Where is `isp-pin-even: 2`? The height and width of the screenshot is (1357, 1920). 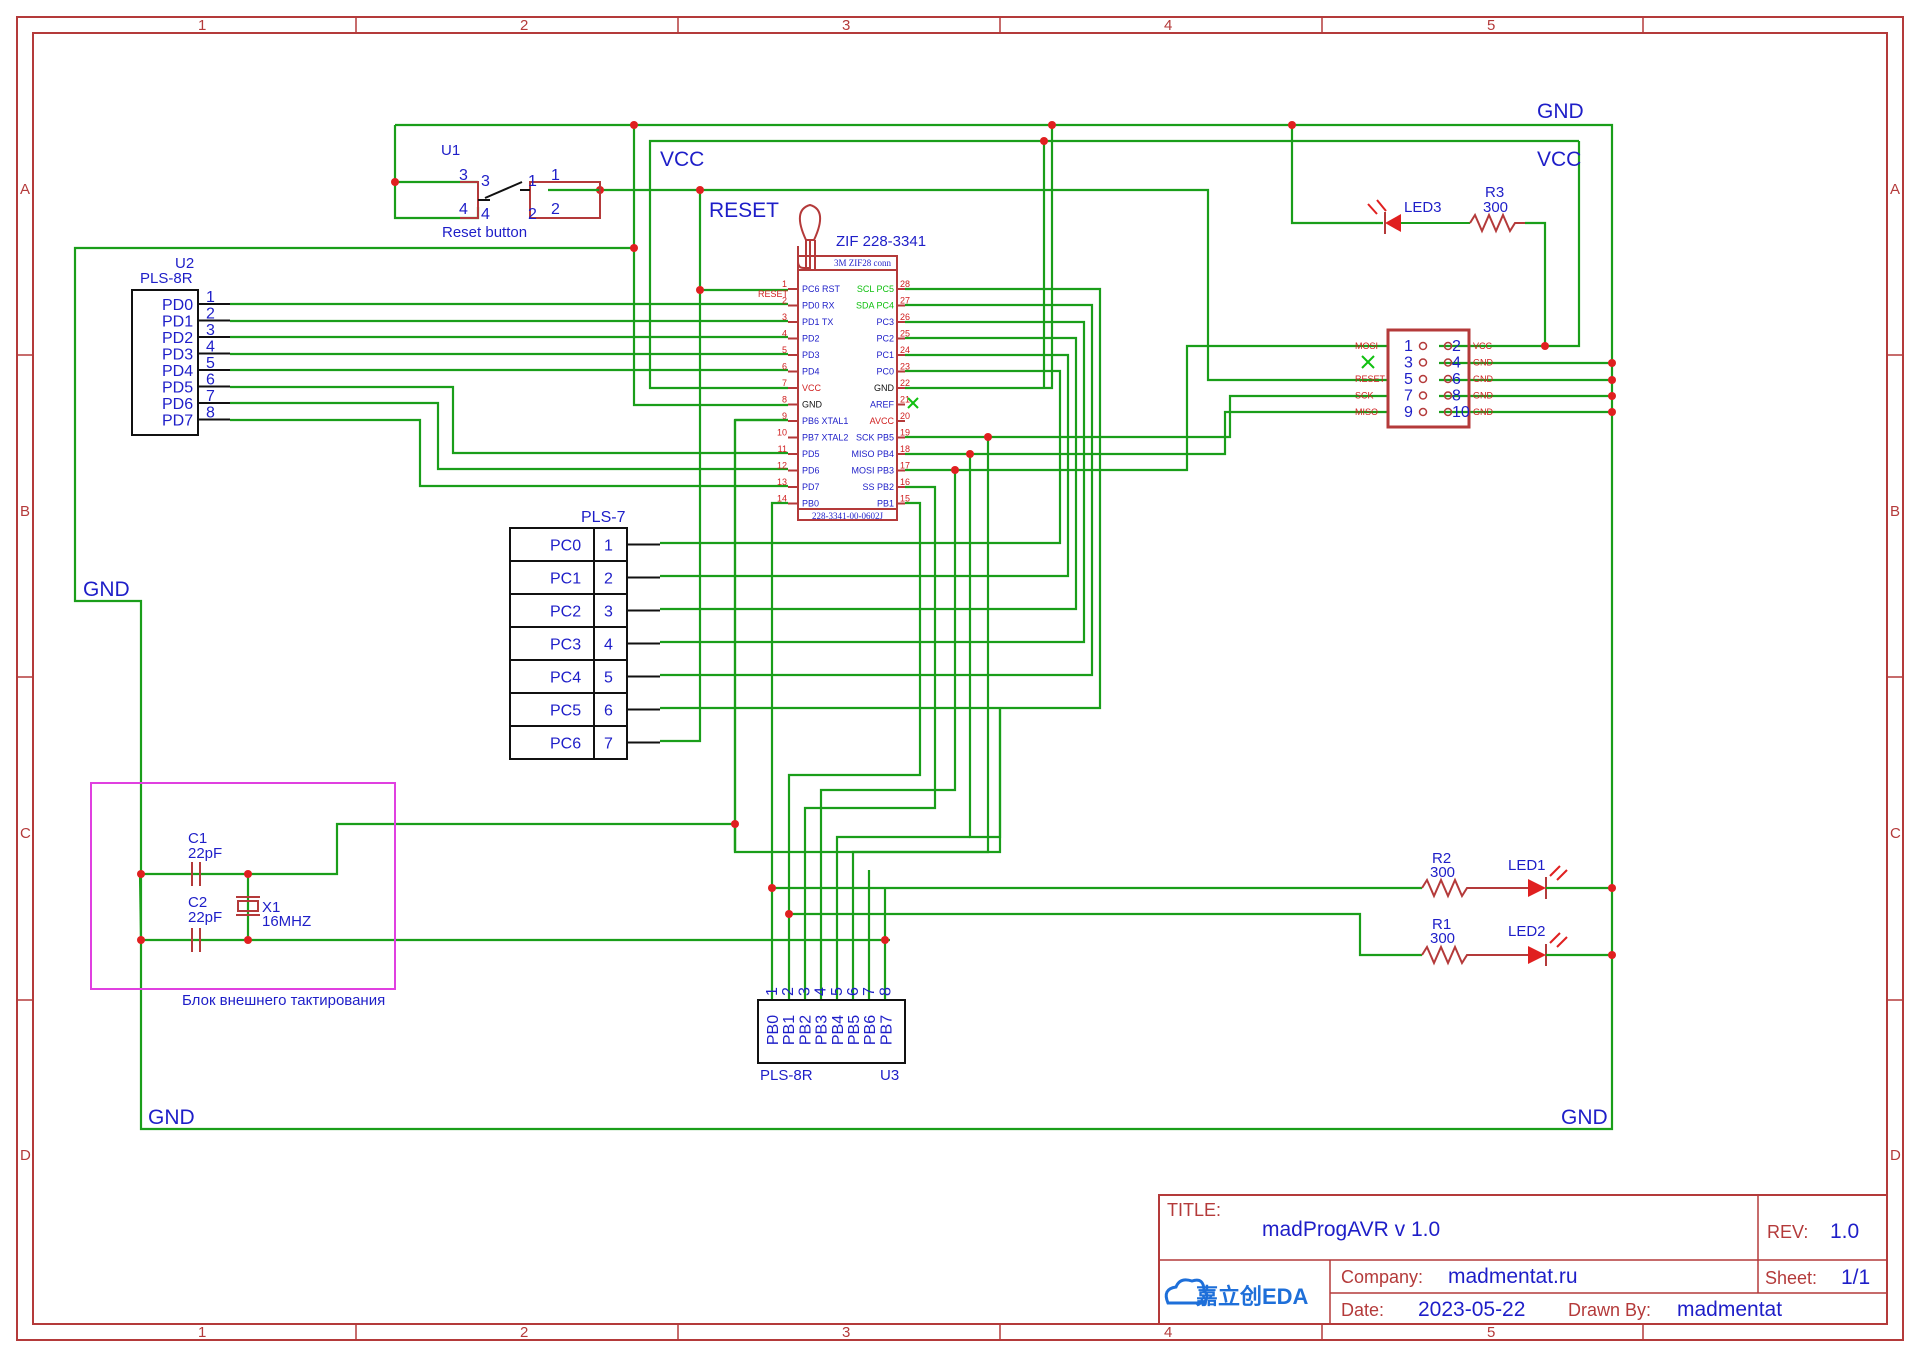 isp-pin-even: 2 is located at coordinates (1456, 346).